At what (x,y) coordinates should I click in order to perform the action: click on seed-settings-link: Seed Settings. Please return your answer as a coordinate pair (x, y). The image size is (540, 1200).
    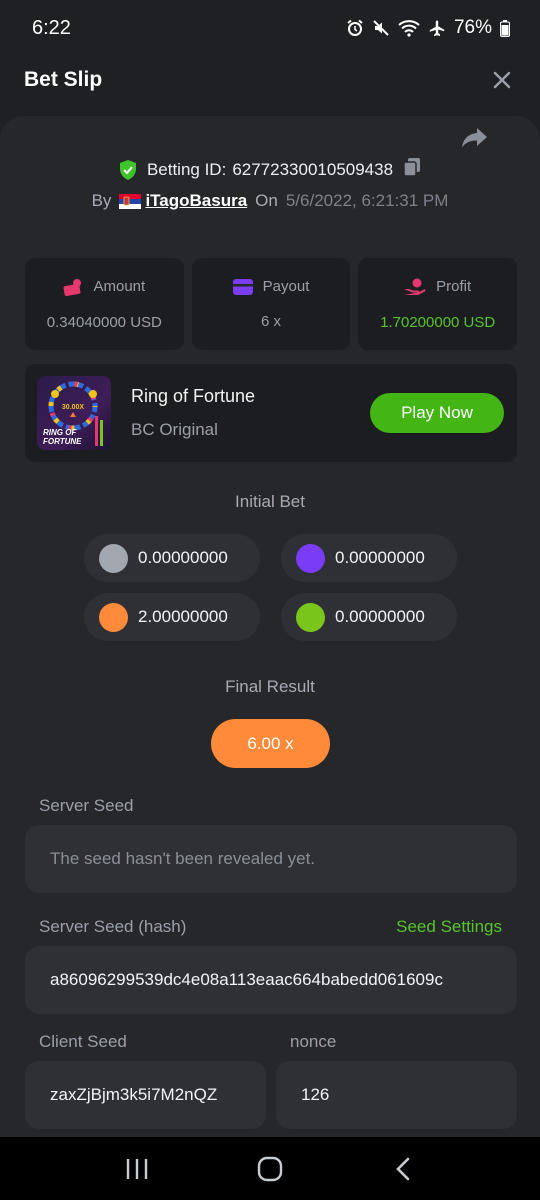
    Looking at the image, I should click on (449, 927).